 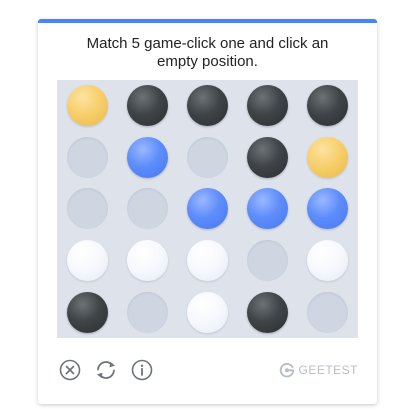 I want to click on empty-cell-r5-c2, so click(x=147, y=312).